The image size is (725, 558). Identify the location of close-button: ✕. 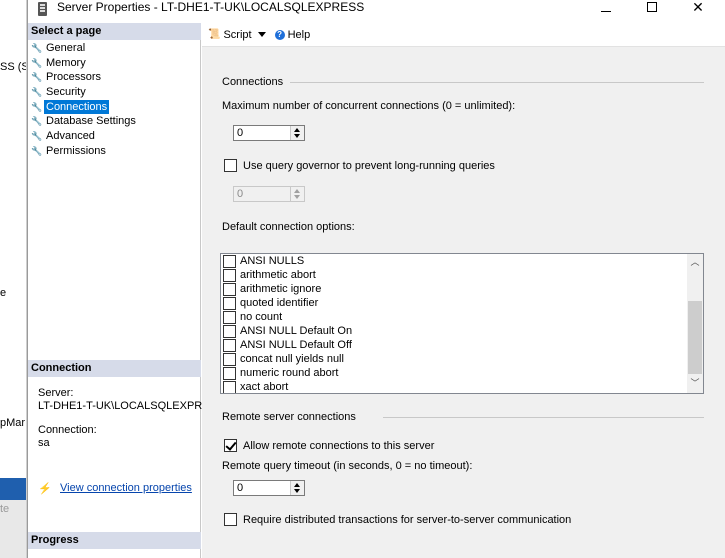
(698, 10).